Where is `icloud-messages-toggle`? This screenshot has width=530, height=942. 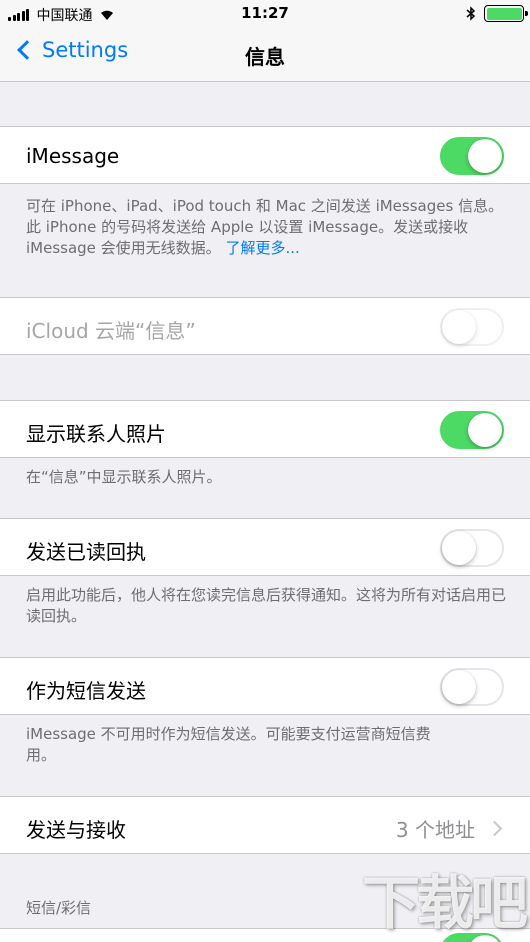 icloud-messages-toggle is located at coordinates (472, 327).